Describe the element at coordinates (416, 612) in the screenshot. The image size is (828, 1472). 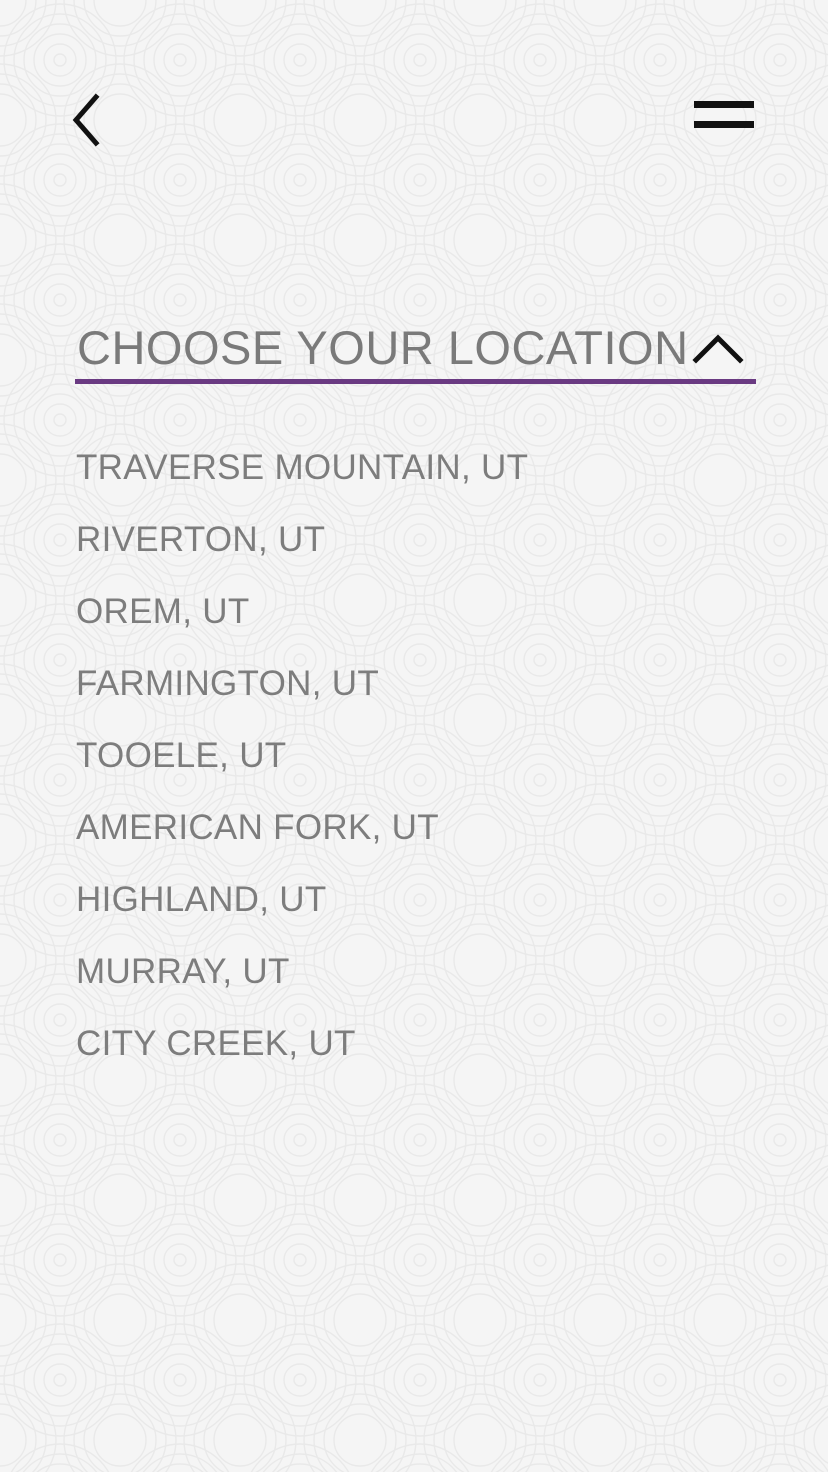
I see `location-option-orem: OREM, UT` at that location.